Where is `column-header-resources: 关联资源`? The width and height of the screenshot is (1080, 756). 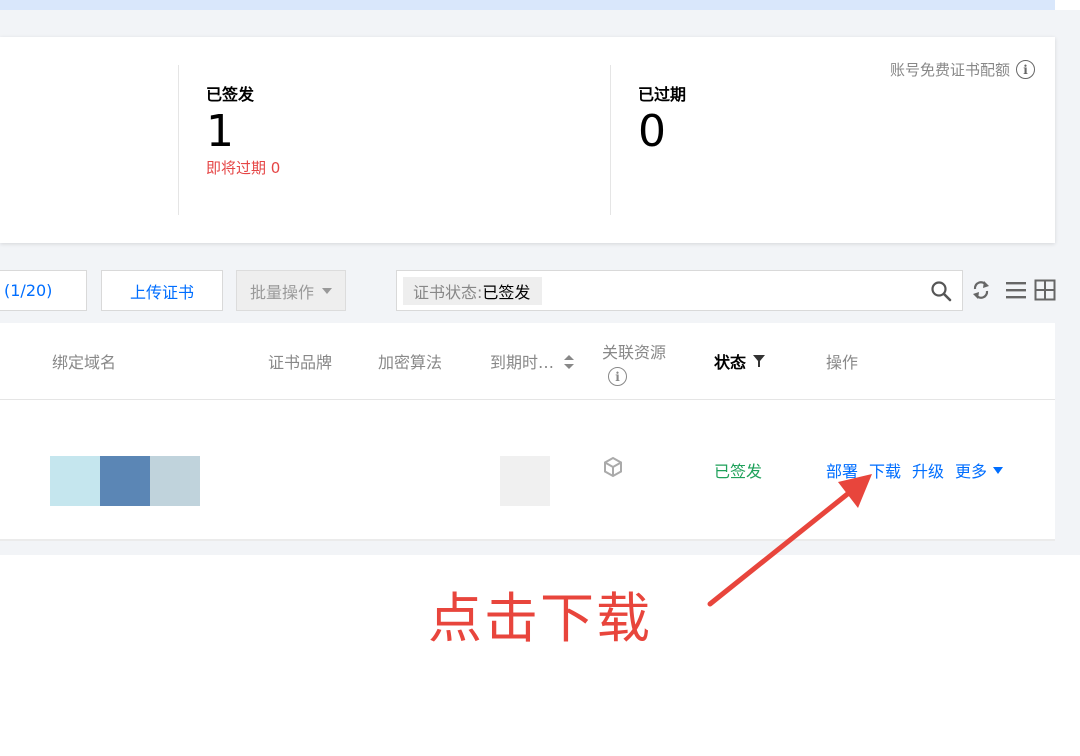 column-header-resources: 关联资源 is located at coordinates (634, 352).